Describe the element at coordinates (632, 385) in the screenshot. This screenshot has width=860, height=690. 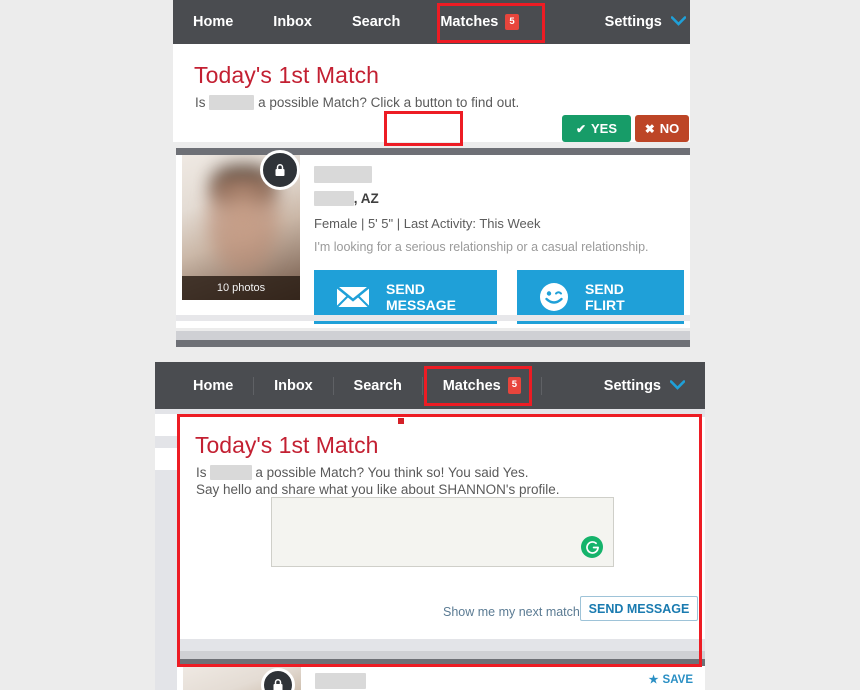
I see `nav2-item-settings-label: Settings` at that location.